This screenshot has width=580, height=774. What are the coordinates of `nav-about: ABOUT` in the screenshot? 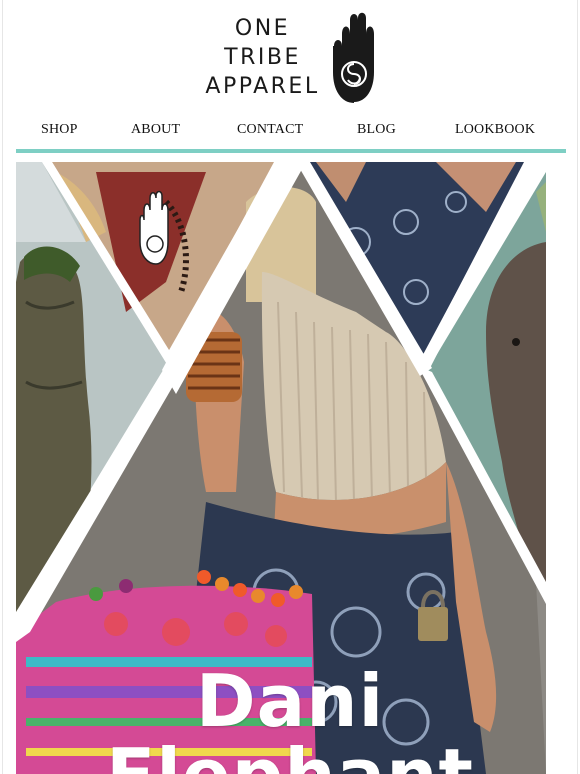 It's located at (155, 130).